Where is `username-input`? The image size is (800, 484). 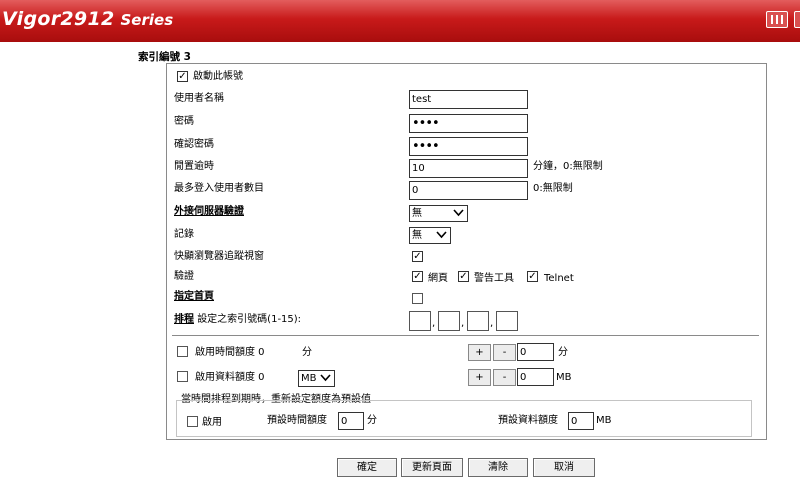
username-input is located at coordinates (468, 99).